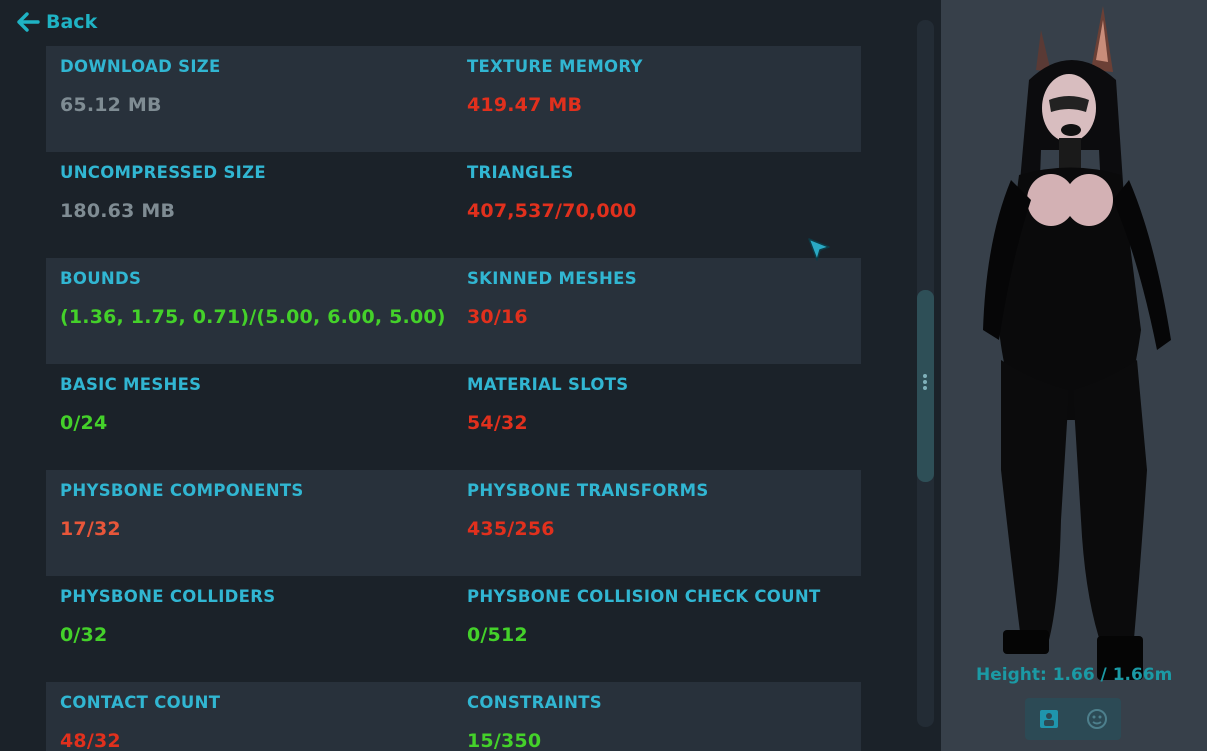 This screenshot has height=751, width=1207. Describe the element at coordinates (664, 205) in the screenshot. I see `stat-triangles: TRIANGLES 407,537/70,000` at that location.